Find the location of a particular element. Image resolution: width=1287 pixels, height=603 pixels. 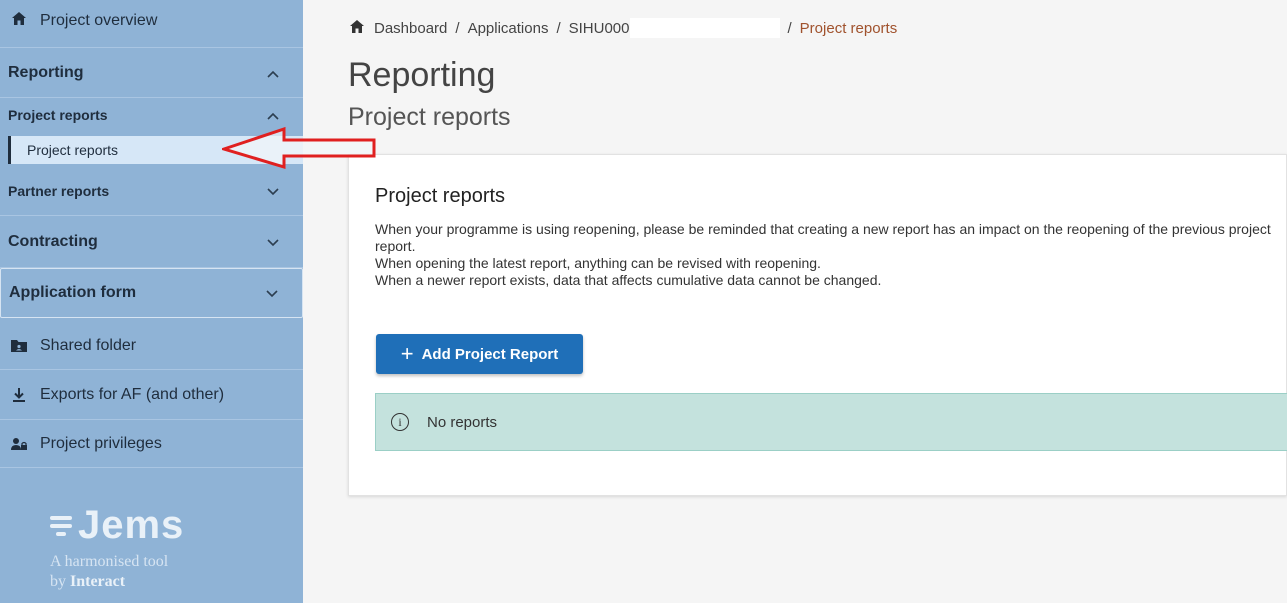

download-icon is located at coordinates (19, 394).